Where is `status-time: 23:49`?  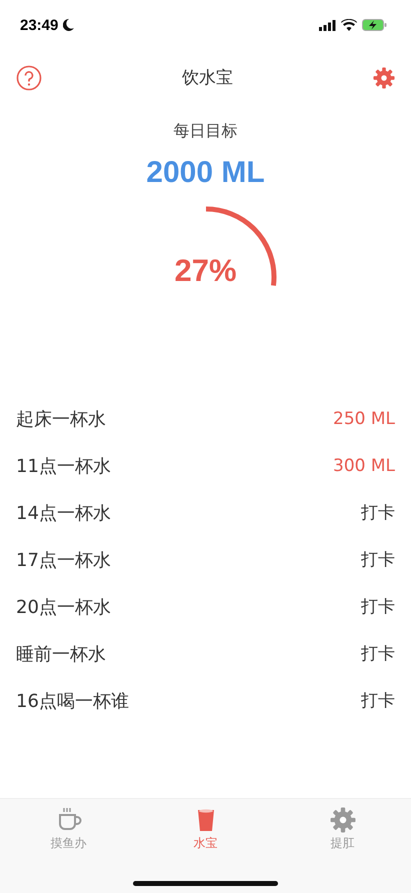 status-time: 23:49 is located at coordinates (39, 25).